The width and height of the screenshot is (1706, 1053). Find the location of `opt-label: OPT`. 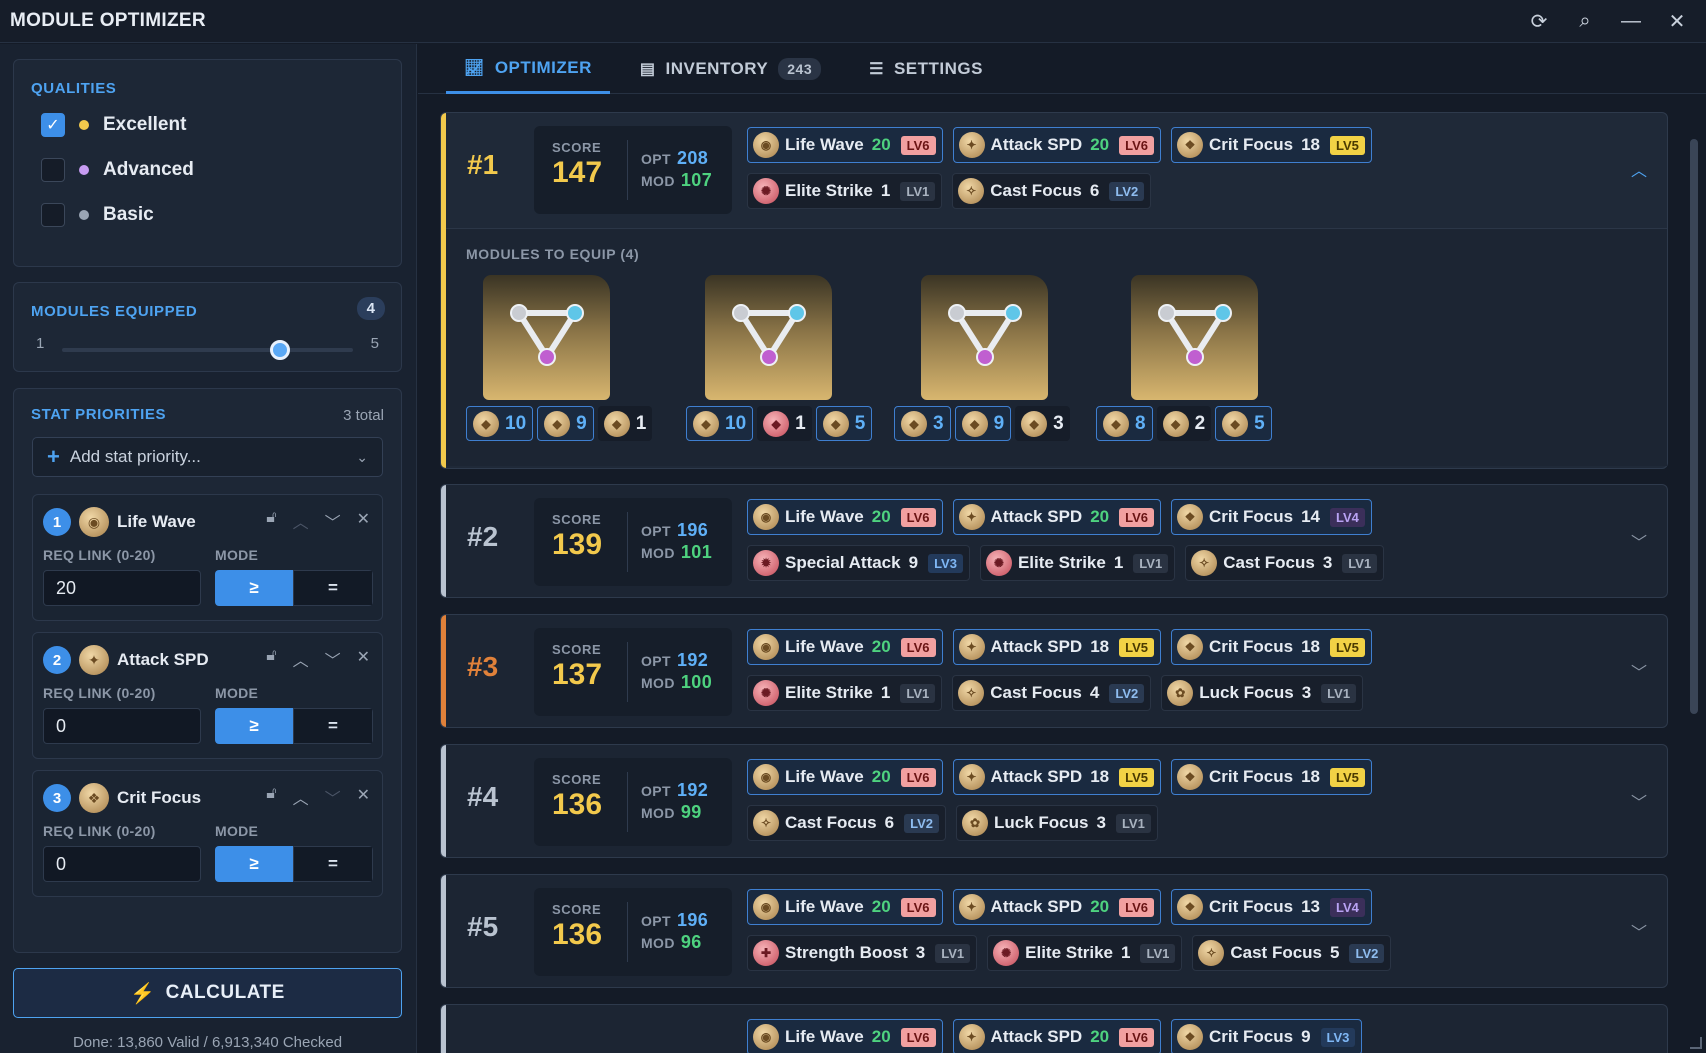

opt-label: OPT is located at coordinates (656, 159).